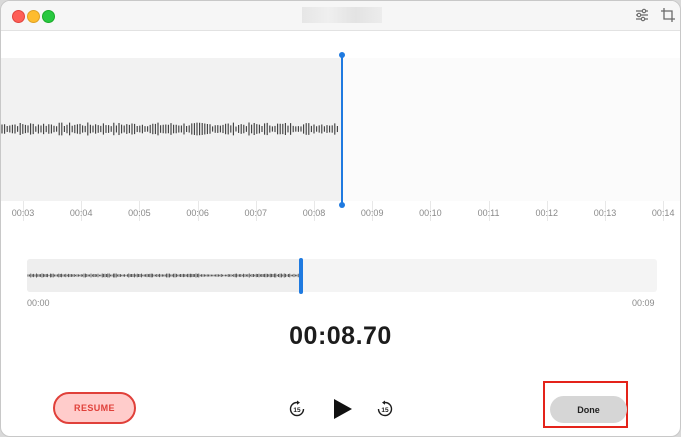  Describe the element at coordinates (605, 213) in the screenshot. I see `time-ruler-label: 00:13` at that location.